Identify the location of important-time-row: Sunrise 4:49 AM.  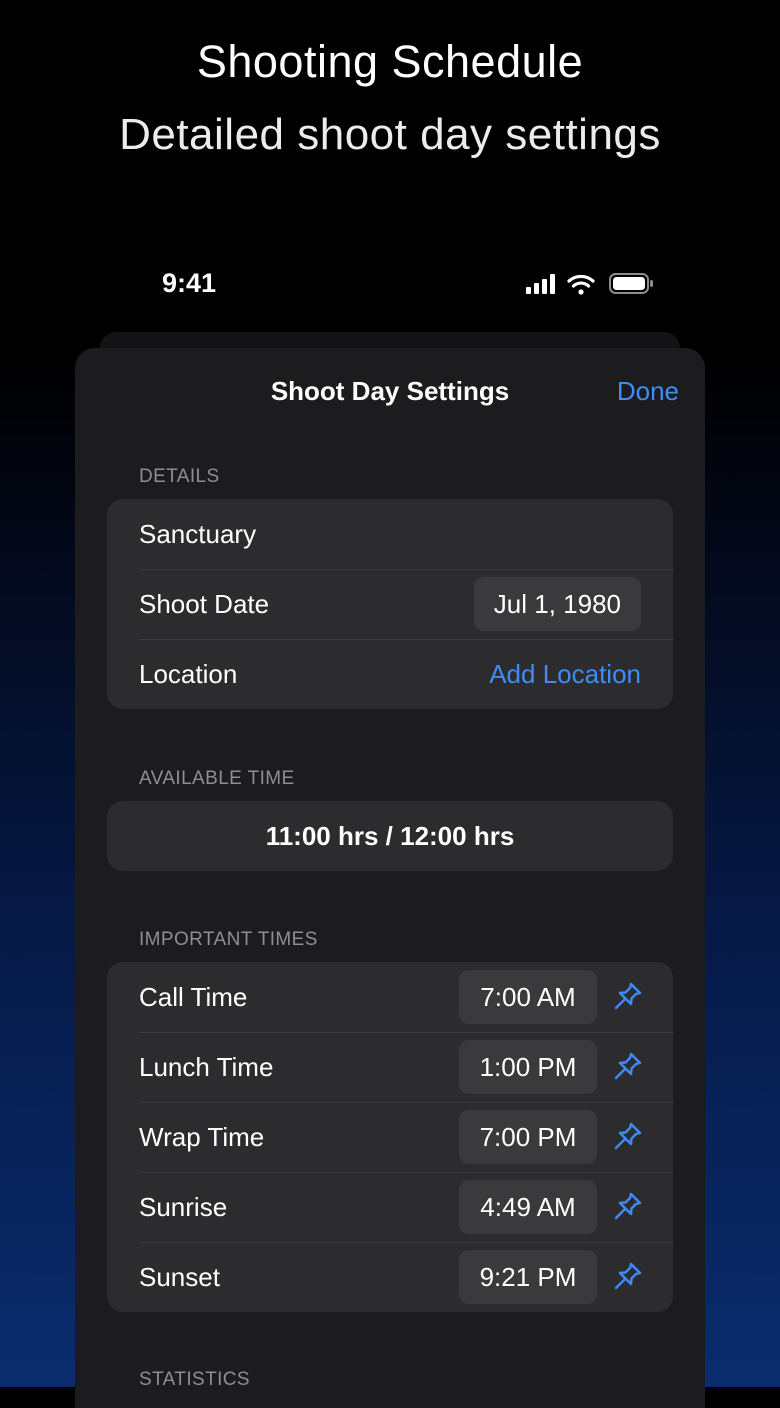
(390, 1207).